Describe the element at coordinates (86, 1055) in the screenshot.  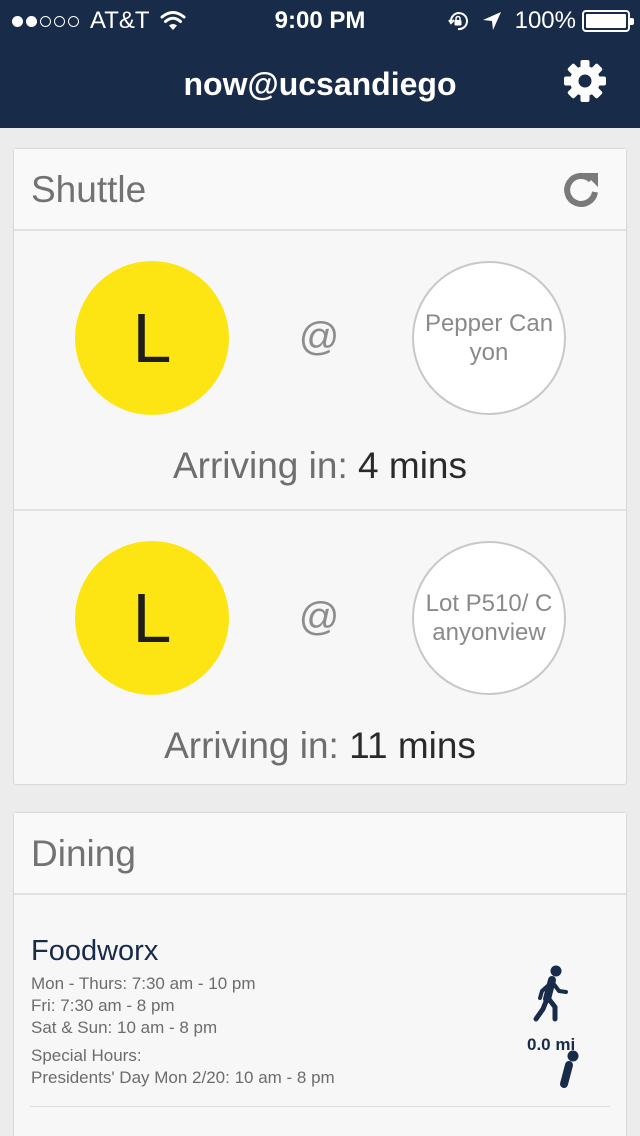
I see `special-hours-label: Special Hours:` at that location.